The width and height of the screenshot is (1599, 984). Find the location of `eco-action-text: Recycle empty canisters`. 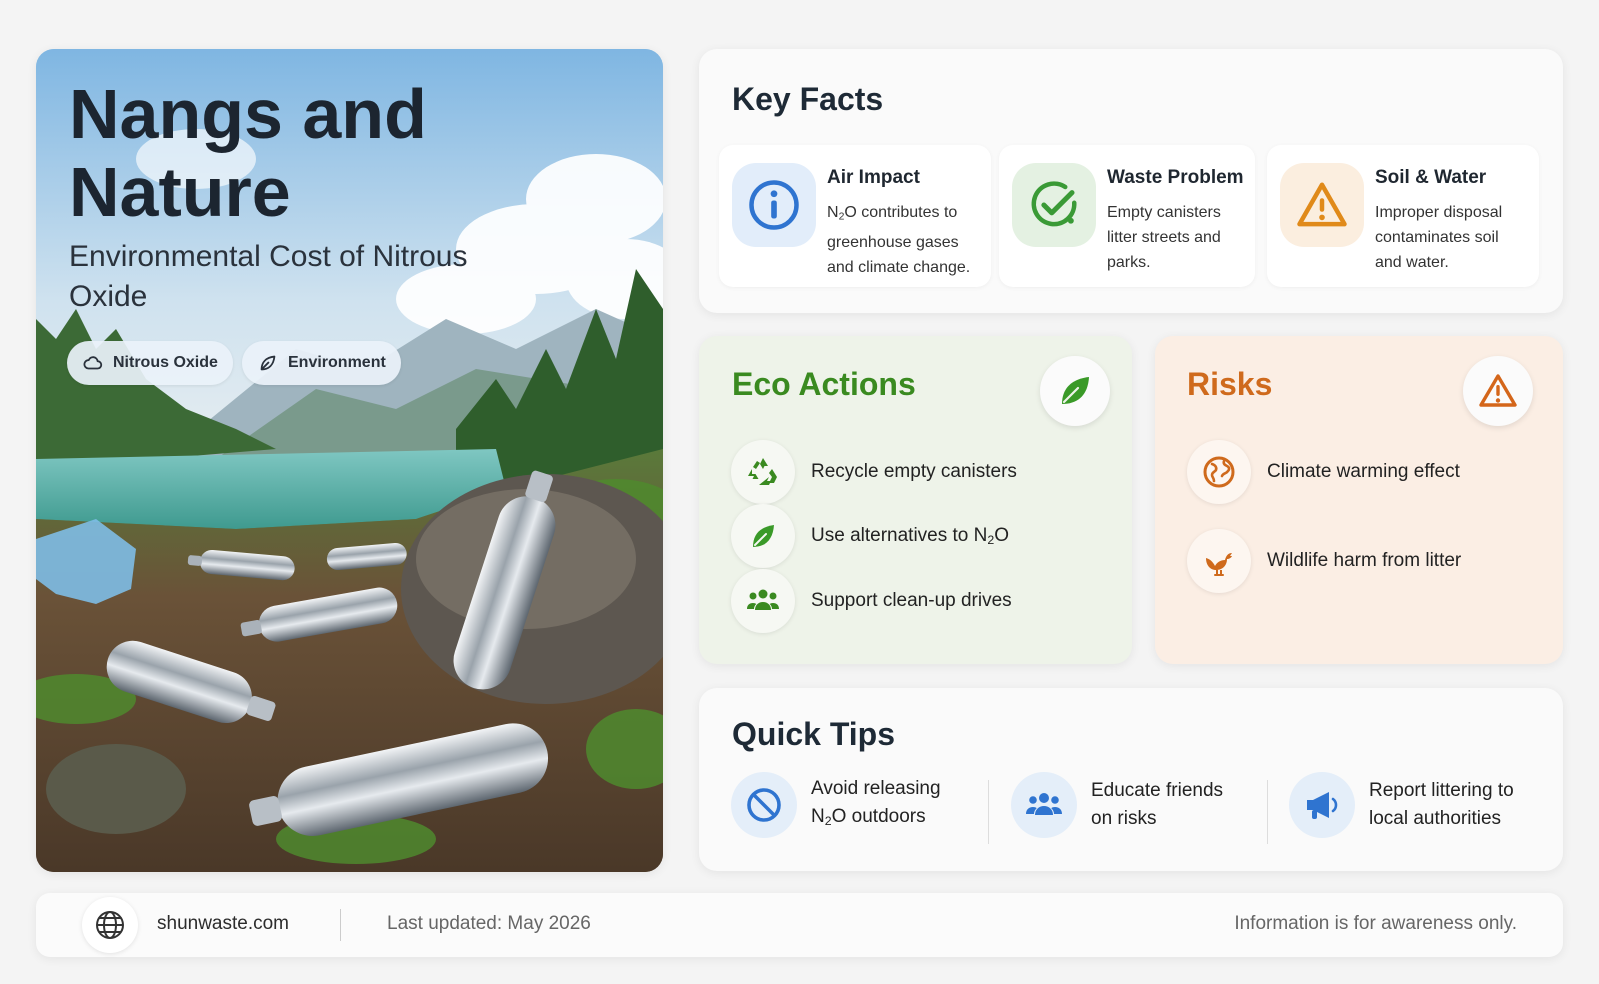

eco-action-text: Recycle empty canisters is located at coordinates (914, 471).